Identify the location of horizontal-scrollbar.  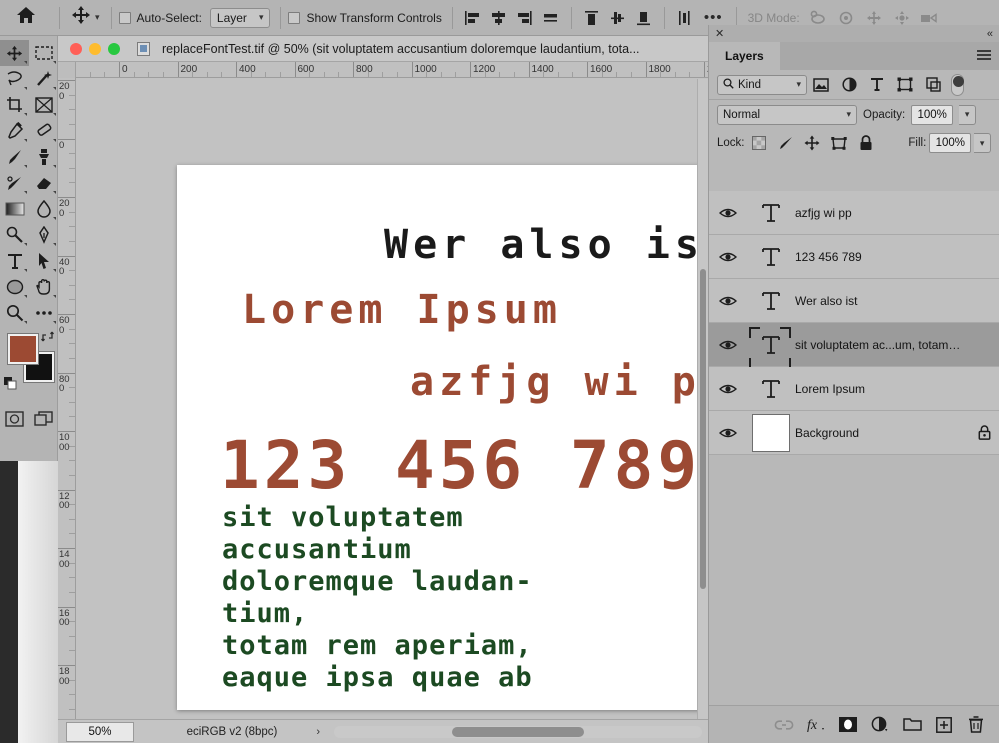
(518, 731).